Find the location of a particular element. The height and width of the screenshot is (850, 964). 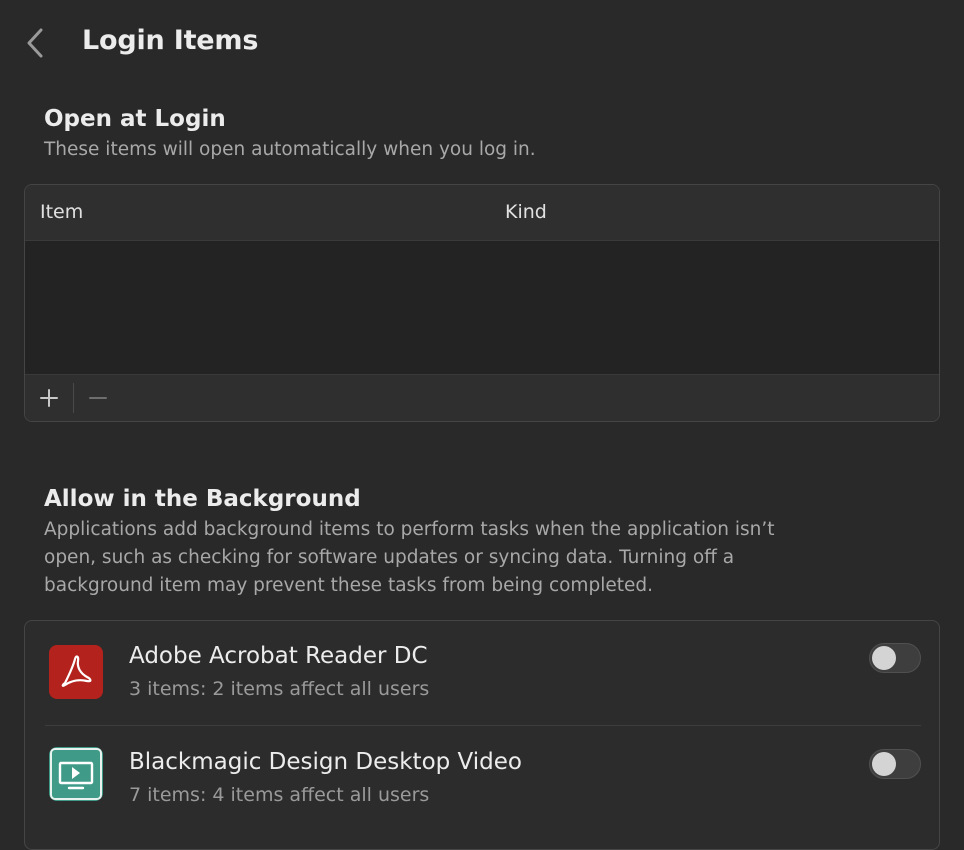

table-header: Item Kind is located at coordinates (482, 213).